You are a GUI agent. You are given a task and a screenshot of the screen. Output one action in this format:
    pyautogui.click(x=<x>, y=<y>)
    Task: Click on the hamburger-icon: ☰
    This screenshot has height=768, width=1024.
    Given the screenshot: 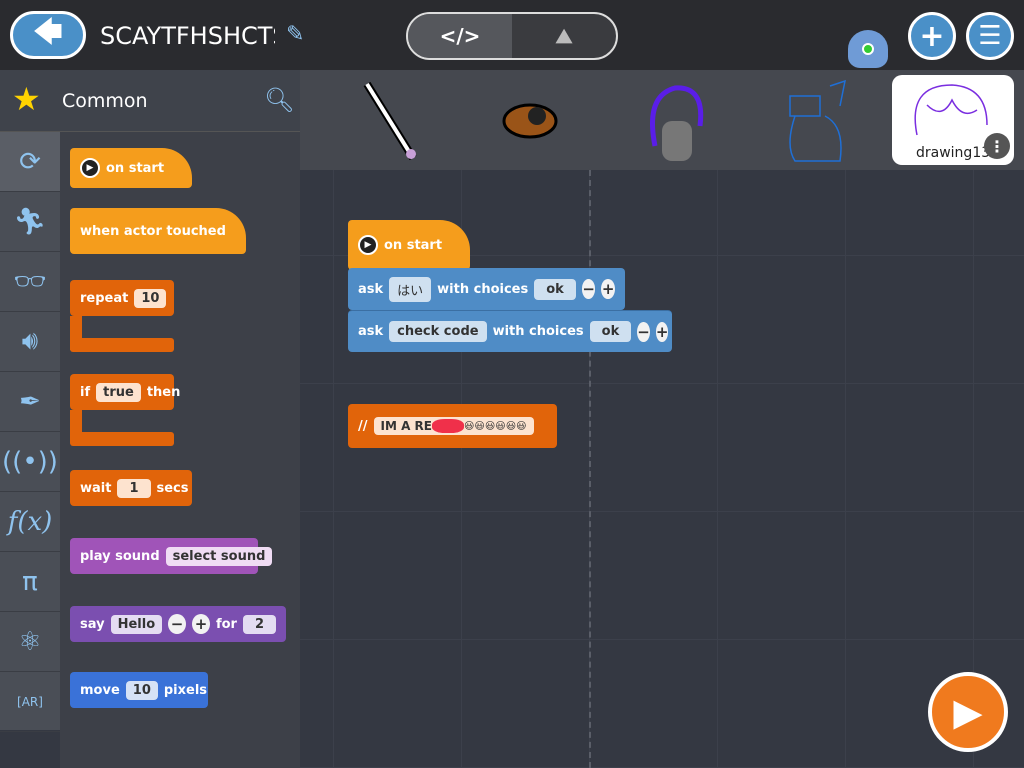 What is the action you would take?
    pyautogui.click(x=990, y=36)
    